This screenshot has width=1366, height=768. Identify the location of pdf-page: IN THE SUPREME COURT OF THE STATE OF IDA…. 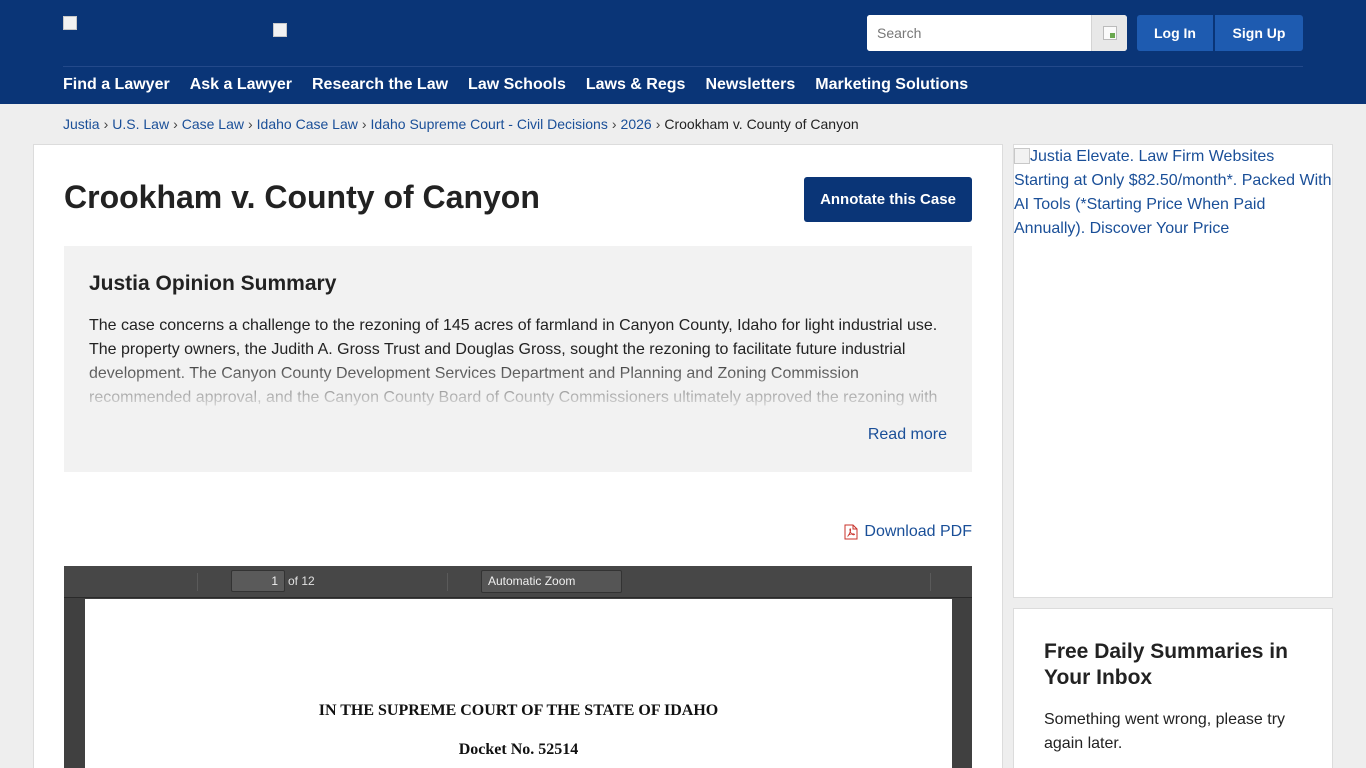
(518, 683).